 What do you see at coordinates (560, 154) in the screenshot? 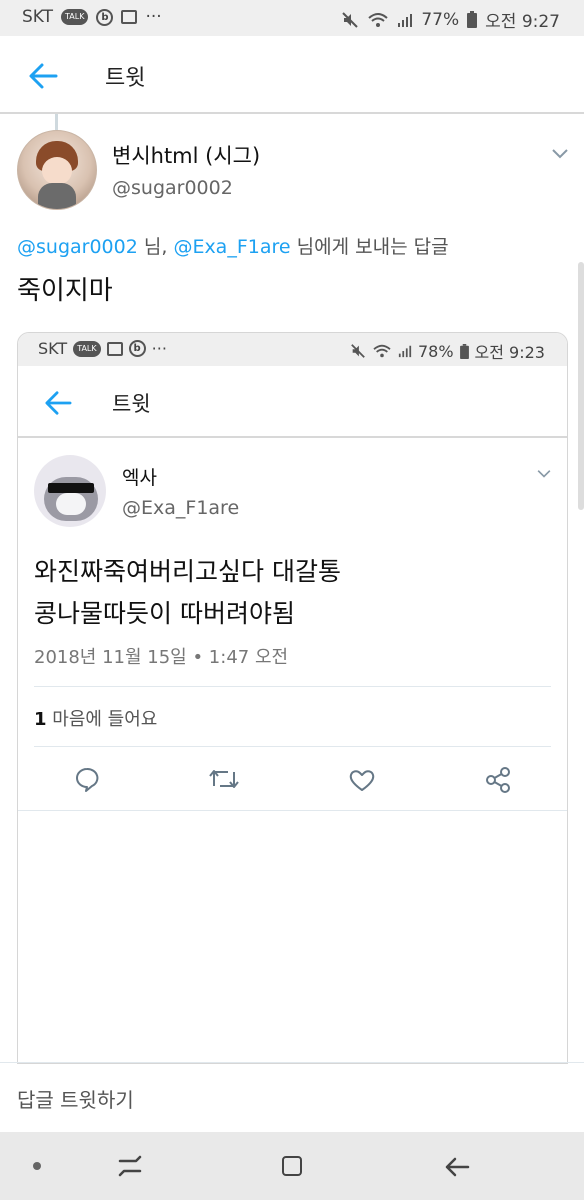
I see `chevron-down-icon` at bounding box center [560, 154].